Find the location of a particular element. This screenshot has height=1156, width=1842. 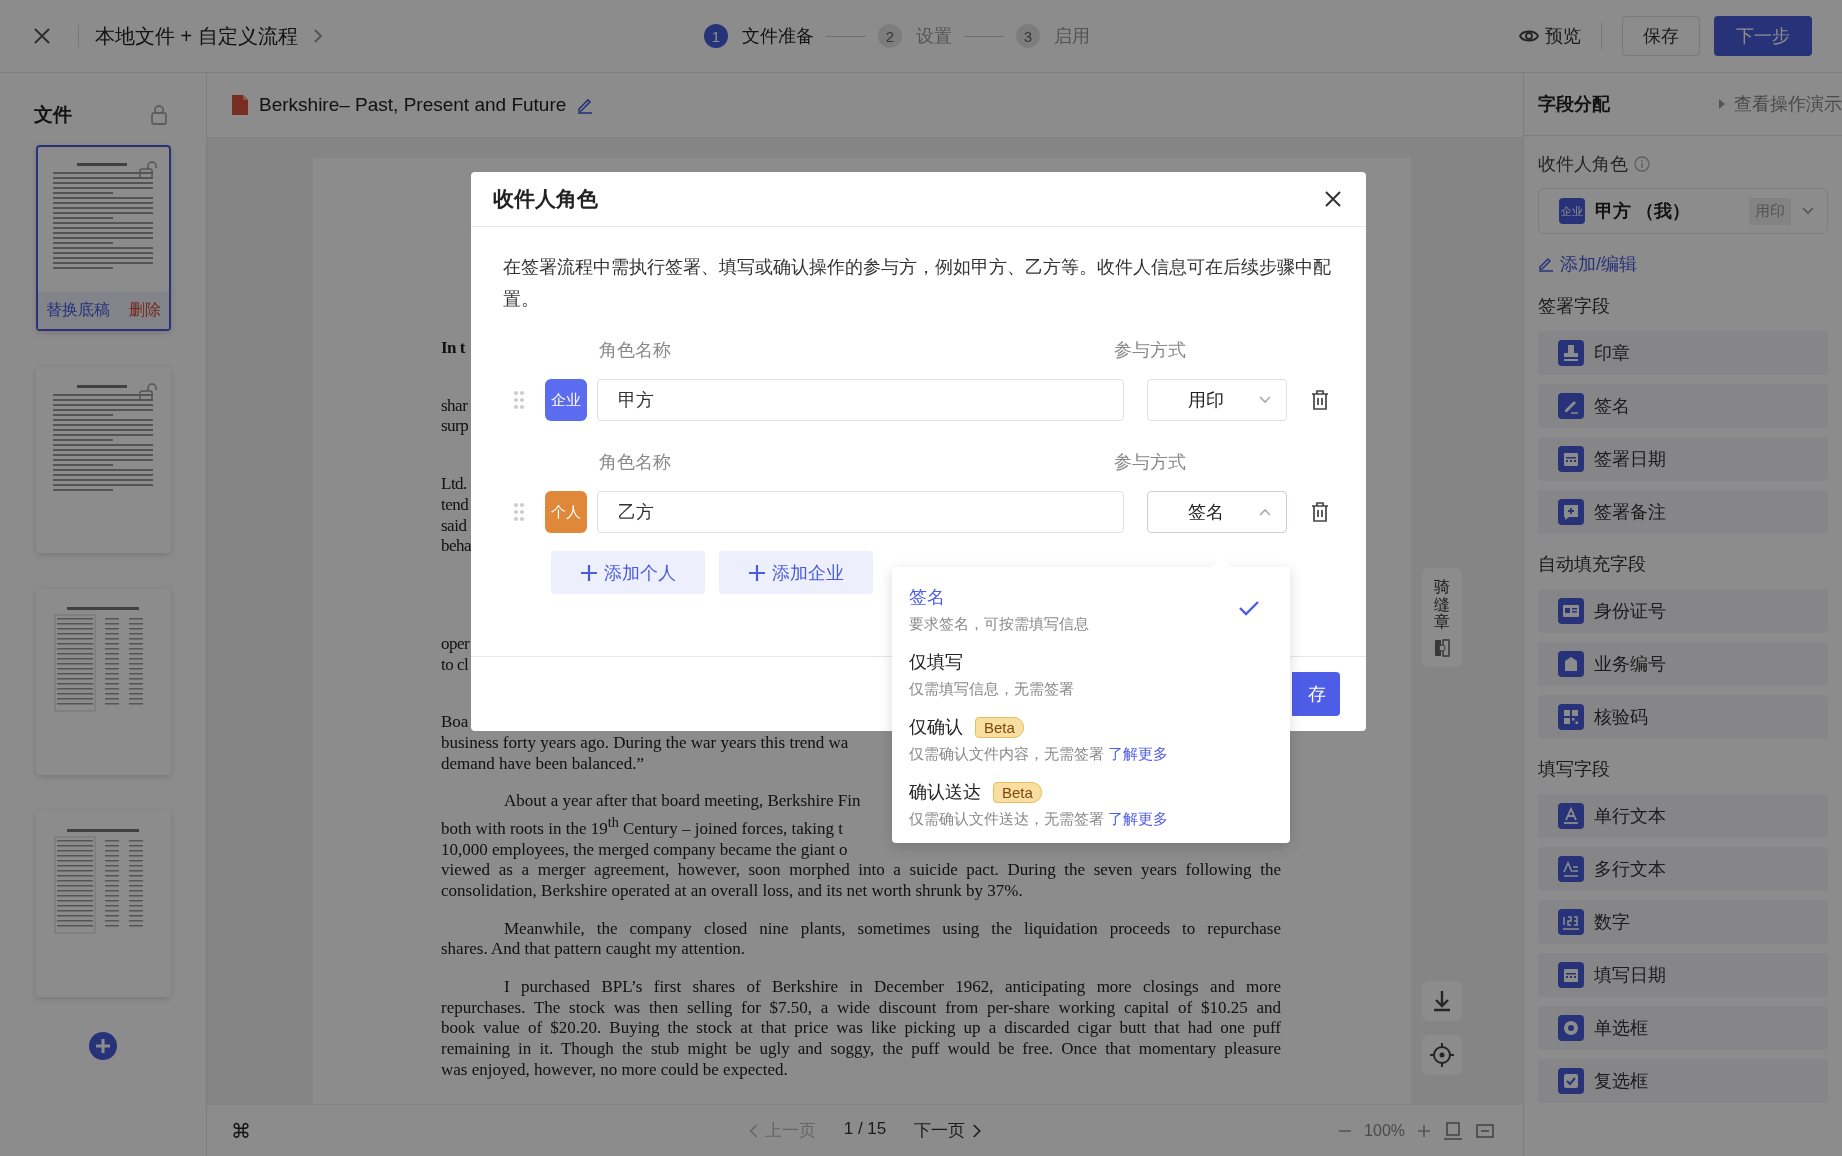

field-item: 单选框 is located at coordinates (1683, 1028).